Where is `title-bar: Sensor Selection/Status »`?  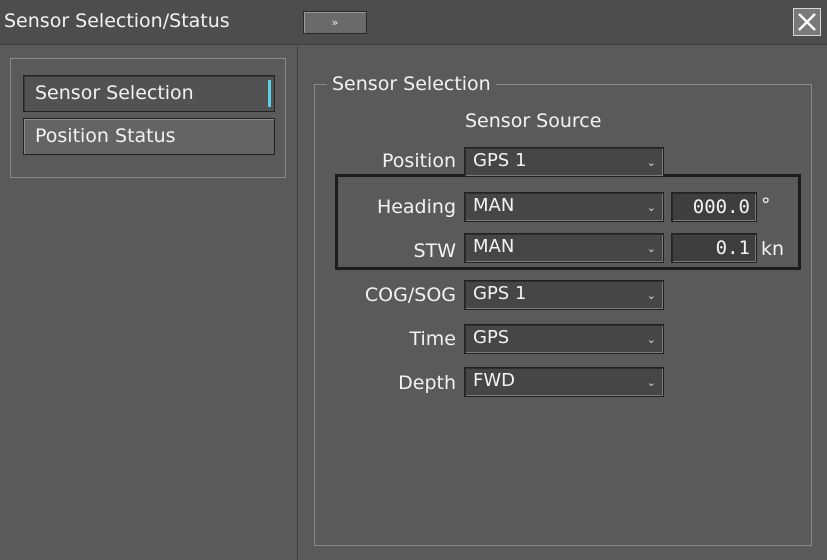
title-bar: Sensor Selection/Status » is located at coordinates (413, 22).